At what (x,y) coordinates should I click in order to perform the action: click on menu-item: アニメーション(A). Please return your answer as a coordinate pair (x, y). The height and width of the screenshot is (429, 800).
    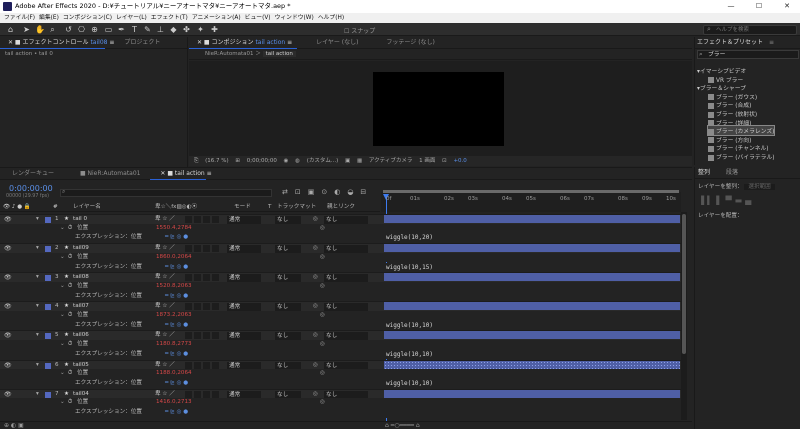
    Looking at the image, I should click on (216, 18).